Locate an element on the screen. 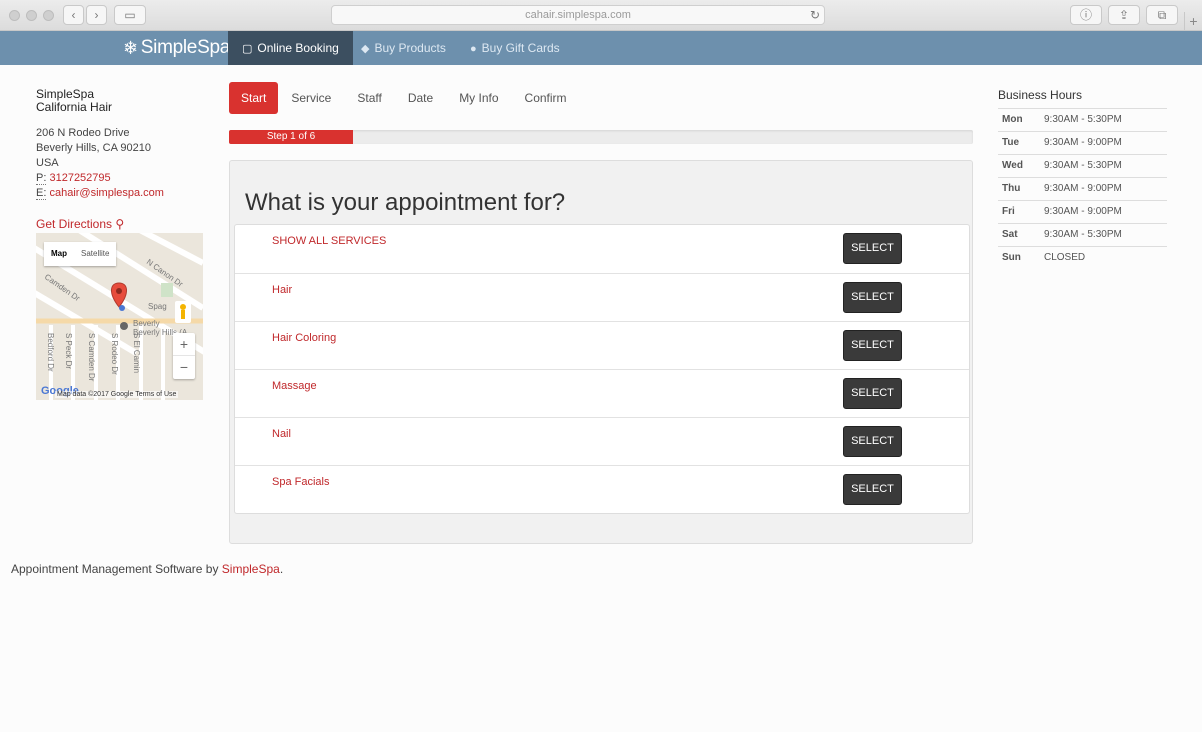  hours-row: Tue 9:30AM - 9:00PM is located at coordinates (1082, 143).